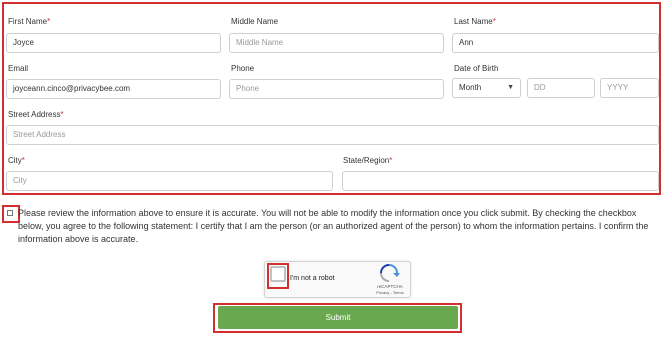 The image size is (665, 347). What do you see at coordinates (29, 21) in the screenshot?
I see `first-name-label: First Name*` at bounding box center [29, 21].